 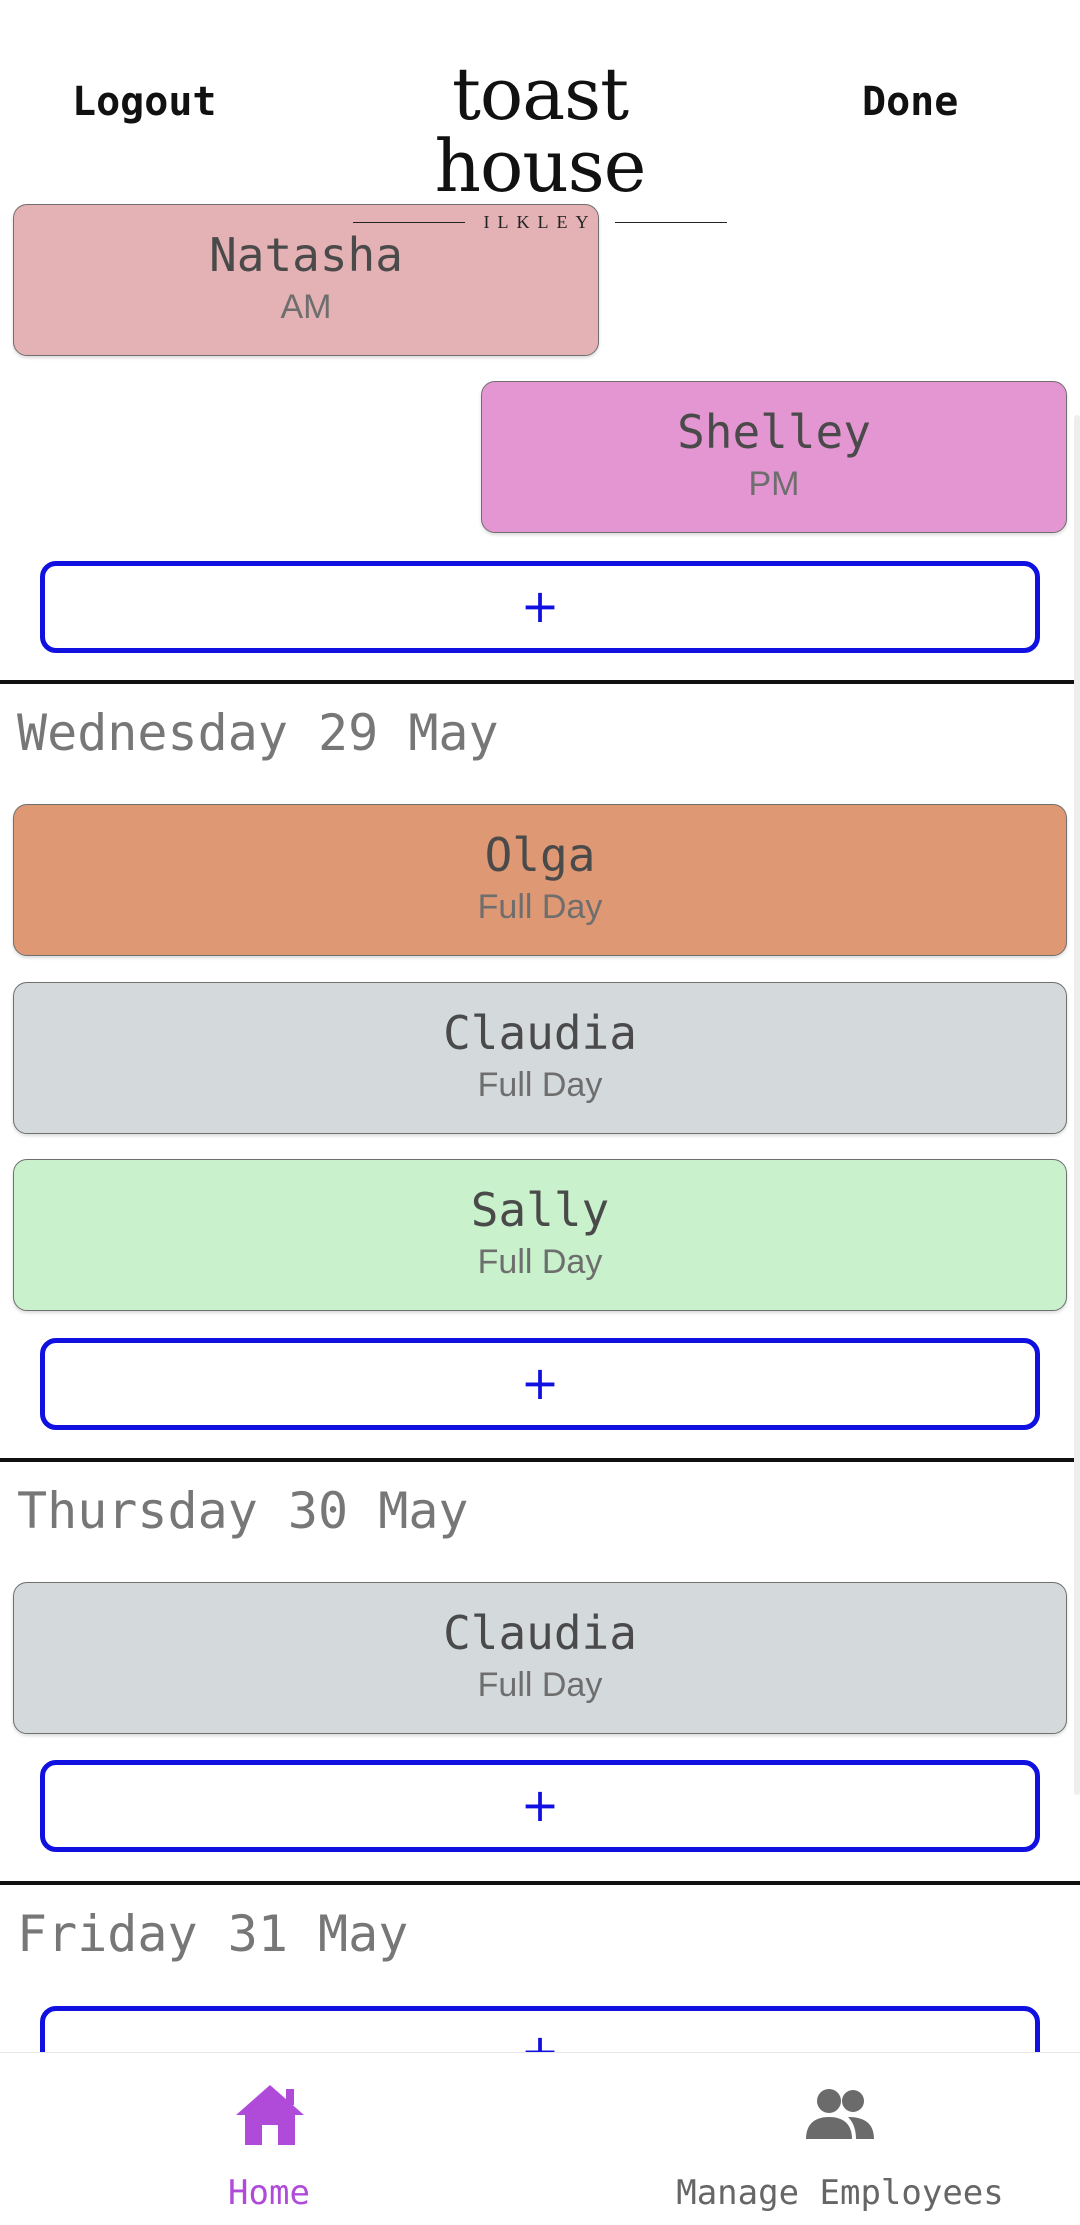 What do you see at coordinates (213, 1934) in the screenshot?
I see `day-heading: Friday 31 May` at bounding box center [213, 1934].